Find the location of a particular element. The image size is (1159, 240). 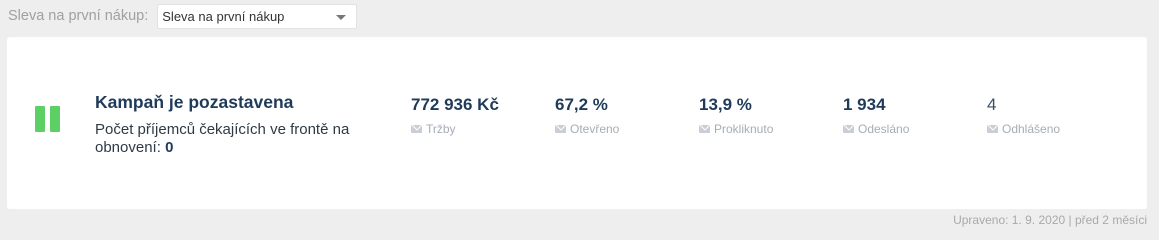

metric-sent: 1 934 Odesláno is located at coordinates (876, 115).